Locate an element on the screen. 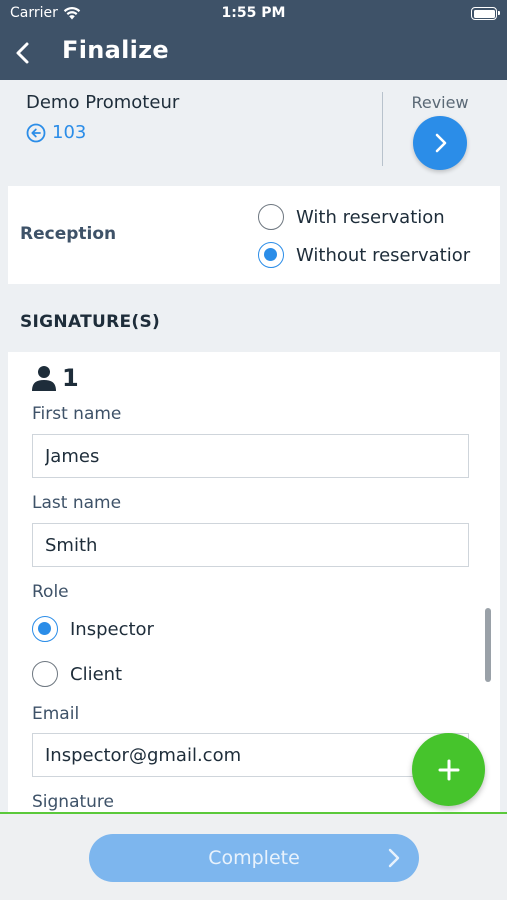 This screenshot has width=507, height=900. add-signer-button is located at coordinates (448, 769).